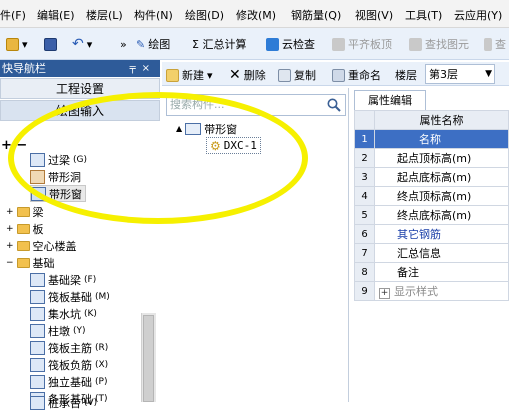 The height and width of the screenshot is (411, 509). I want to click on find-icon, so click(415, 44).